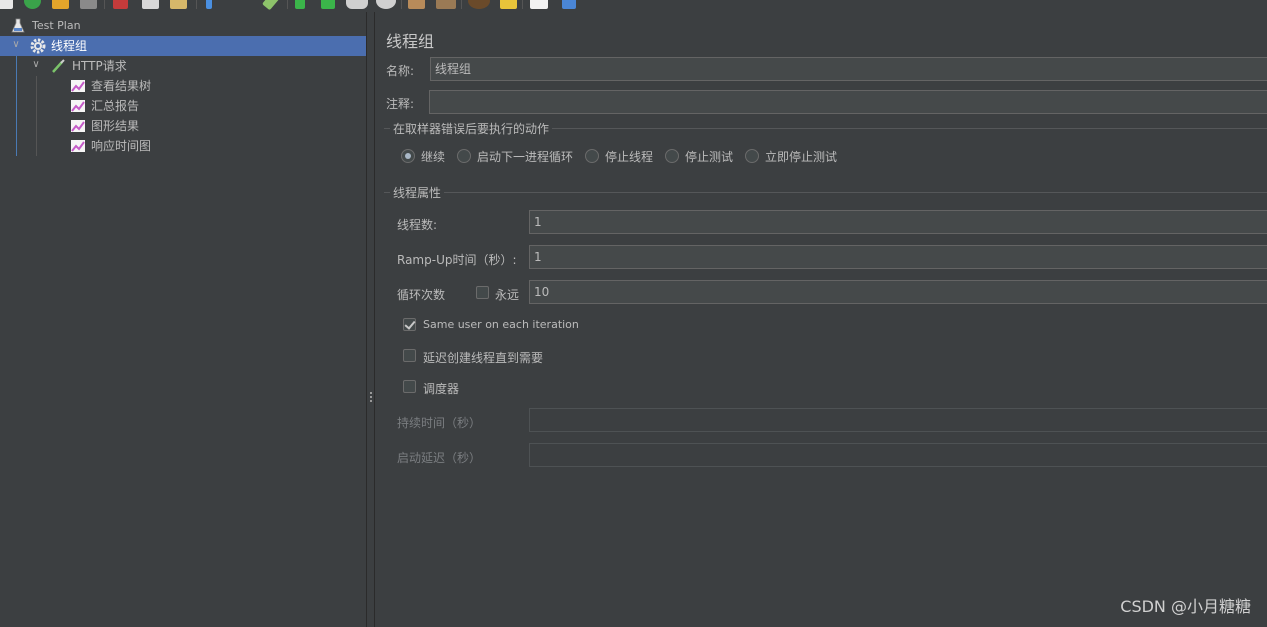 Image resolution: width=1267 pixels, height=627 pixels. What do you see at coordinates (482, 292) in the screenshot?
I see `forever-checkbox` at bounding box center [482, 292].